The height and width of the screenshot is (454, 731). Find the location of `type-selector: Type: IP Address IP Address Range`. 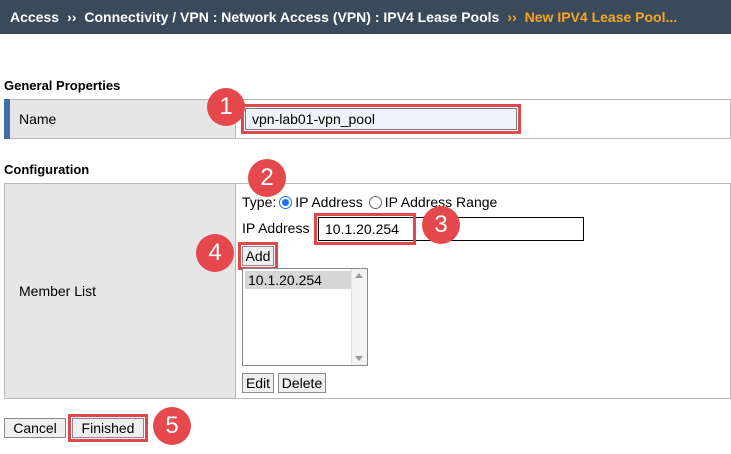

type-selector: Type: IP Address IP Address Range is located at coordinates (369, 202).